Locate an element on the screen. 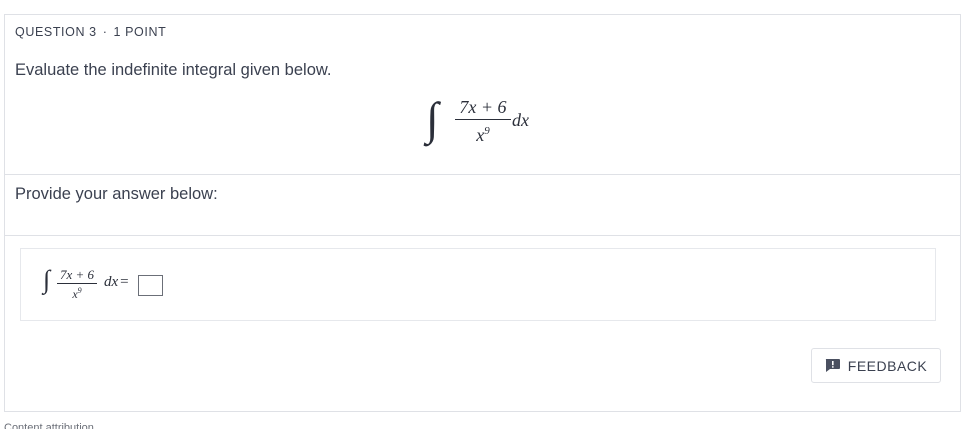 This screenshot has width=973, height=429. integral-sign: ∫ is located at coordinates (432, 118).